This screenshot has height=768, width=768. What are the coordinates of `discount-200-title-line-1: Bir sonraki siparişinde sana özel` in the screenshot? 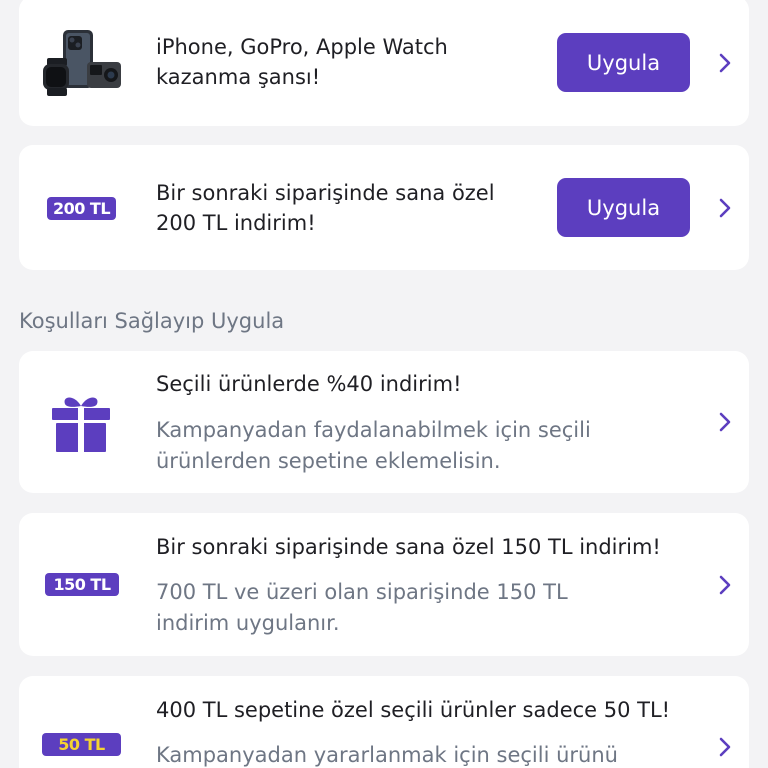 It's located at (325, 193).